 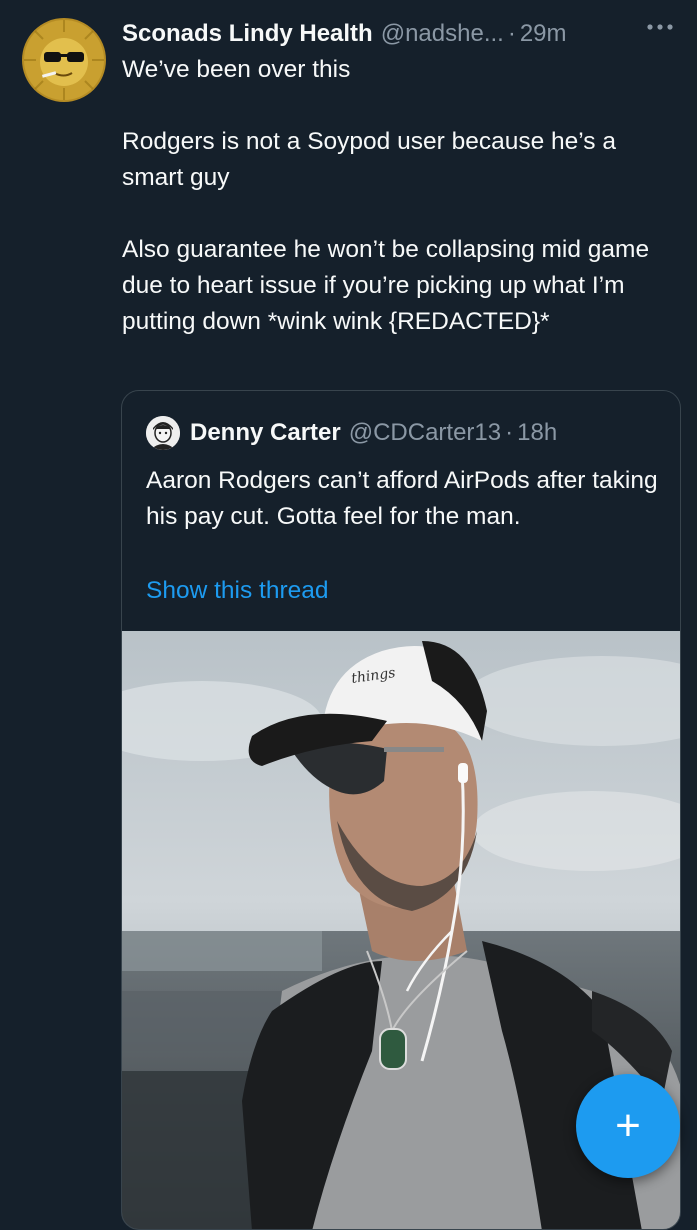 I want to click on show-thread-link: Show this thread, so click(x=237, y=591).